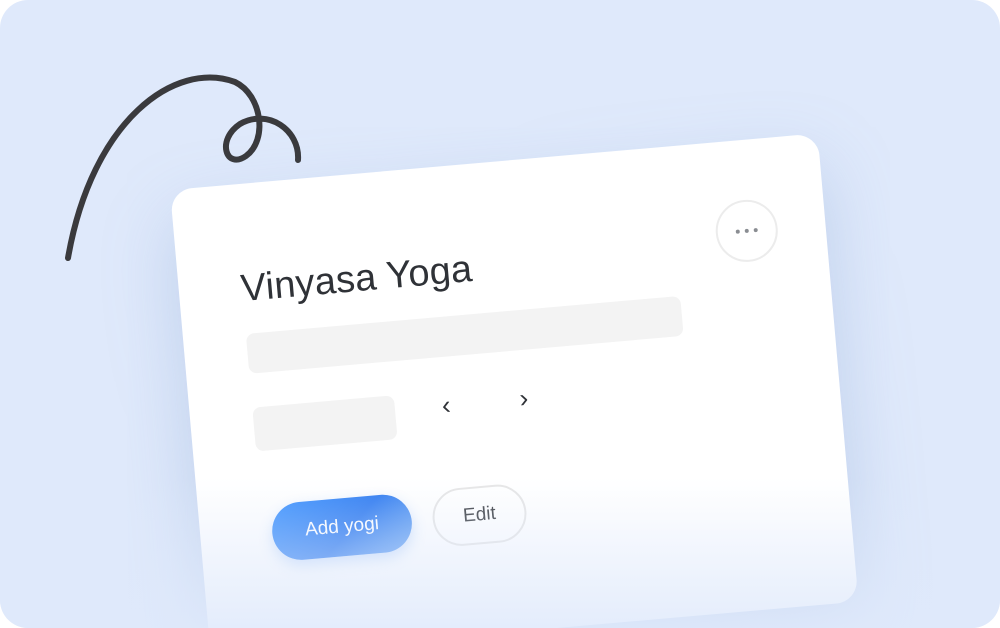  What do you see at coordinates (342, 527) in the screenshot?
I see `add-yogi-button: Add yogi` at bounding box center [342, 527].